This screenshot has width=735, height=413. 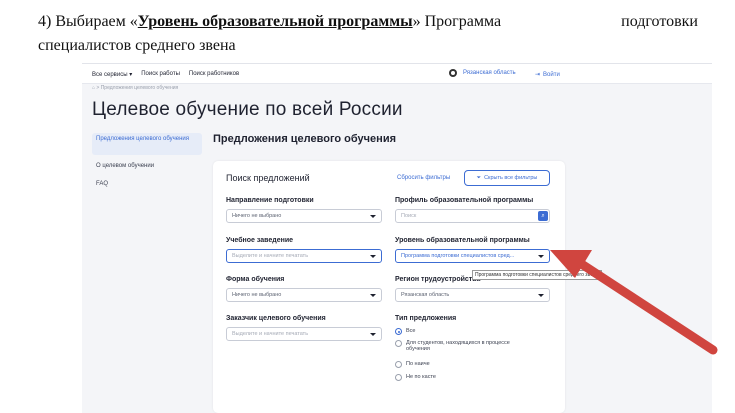 What do you see at coordinates (472, 216) in the screenshot?
I see `profile-search-input: Поиск ⌕` at bounding box center [472, 216].